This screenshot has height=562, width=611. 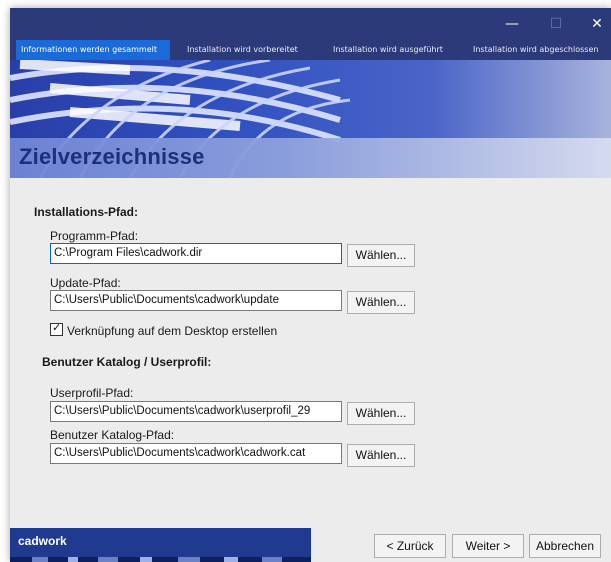 I want to click on update-path-input: C:\Users\Public\Documents\cadwork\update, so click(x=196, y=300).